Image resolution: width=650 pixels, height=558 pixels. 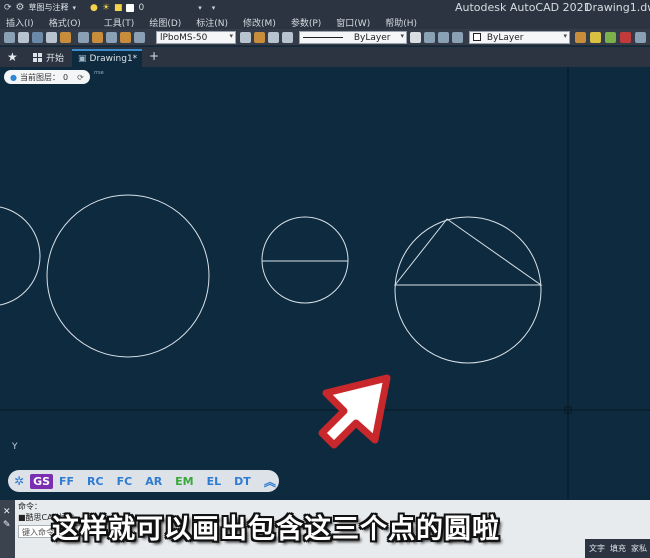 What do you see at coordinates (21, 22) in the screenshot?
I see `menu-insert: 插入(I)` at bounding box center [21, 22].